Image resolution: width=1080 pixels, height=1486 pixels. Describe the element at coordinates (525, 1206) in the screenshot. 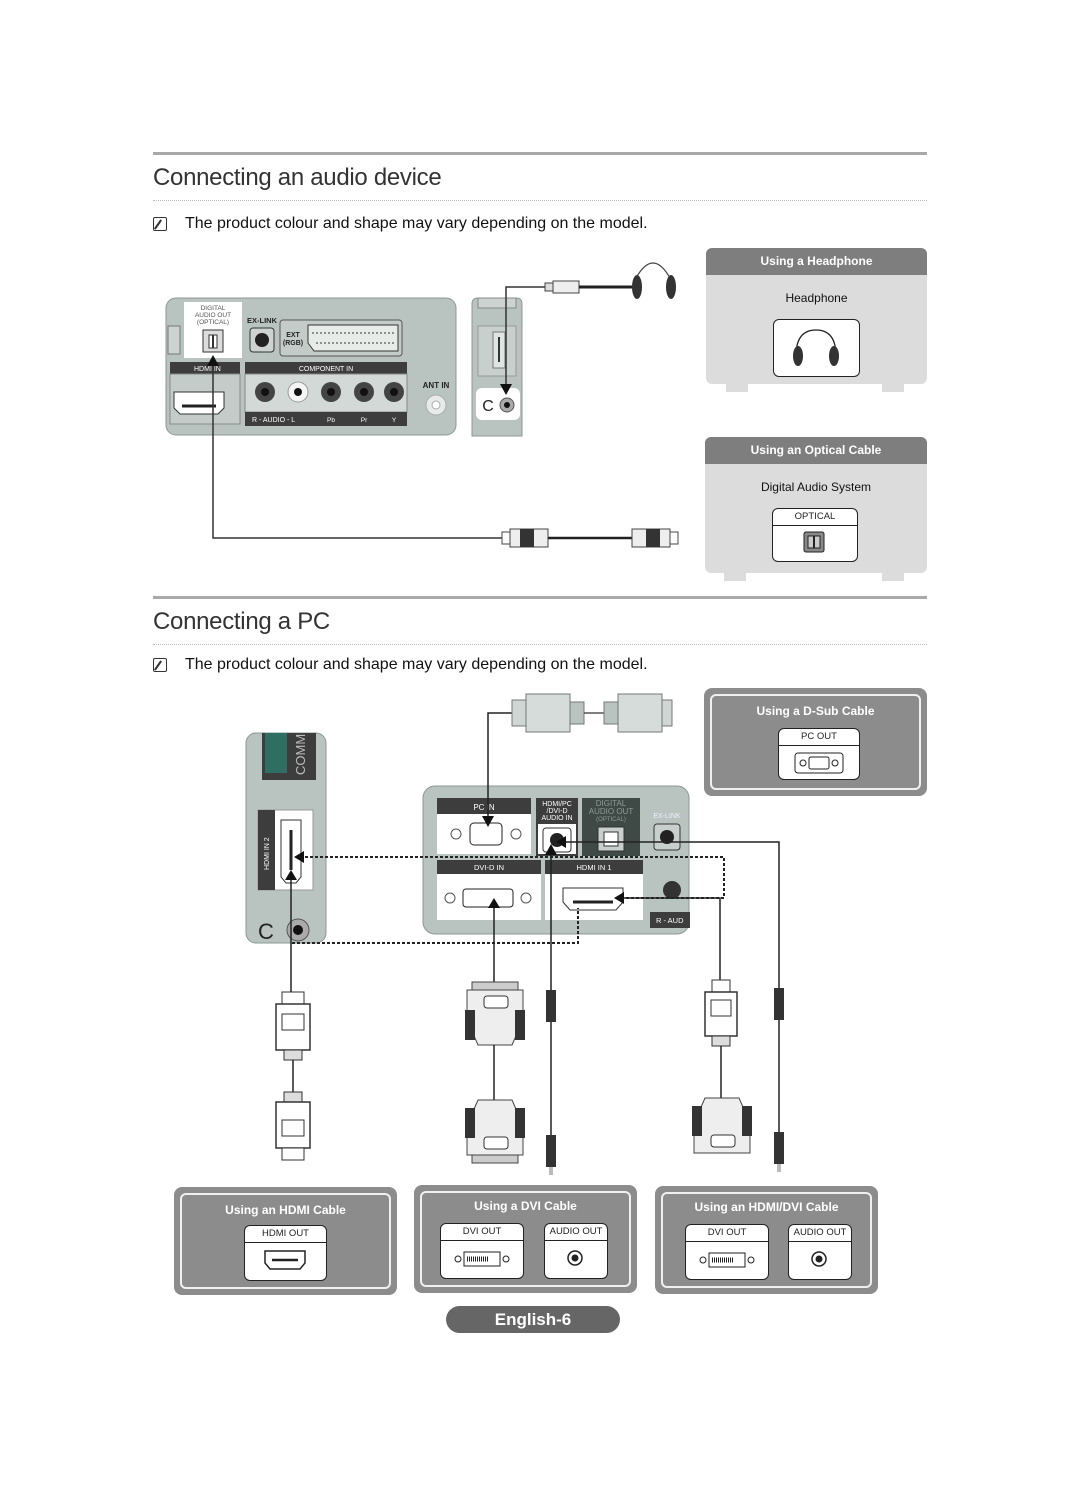

I see `panel-title: Using a DVI Cable` at that location.